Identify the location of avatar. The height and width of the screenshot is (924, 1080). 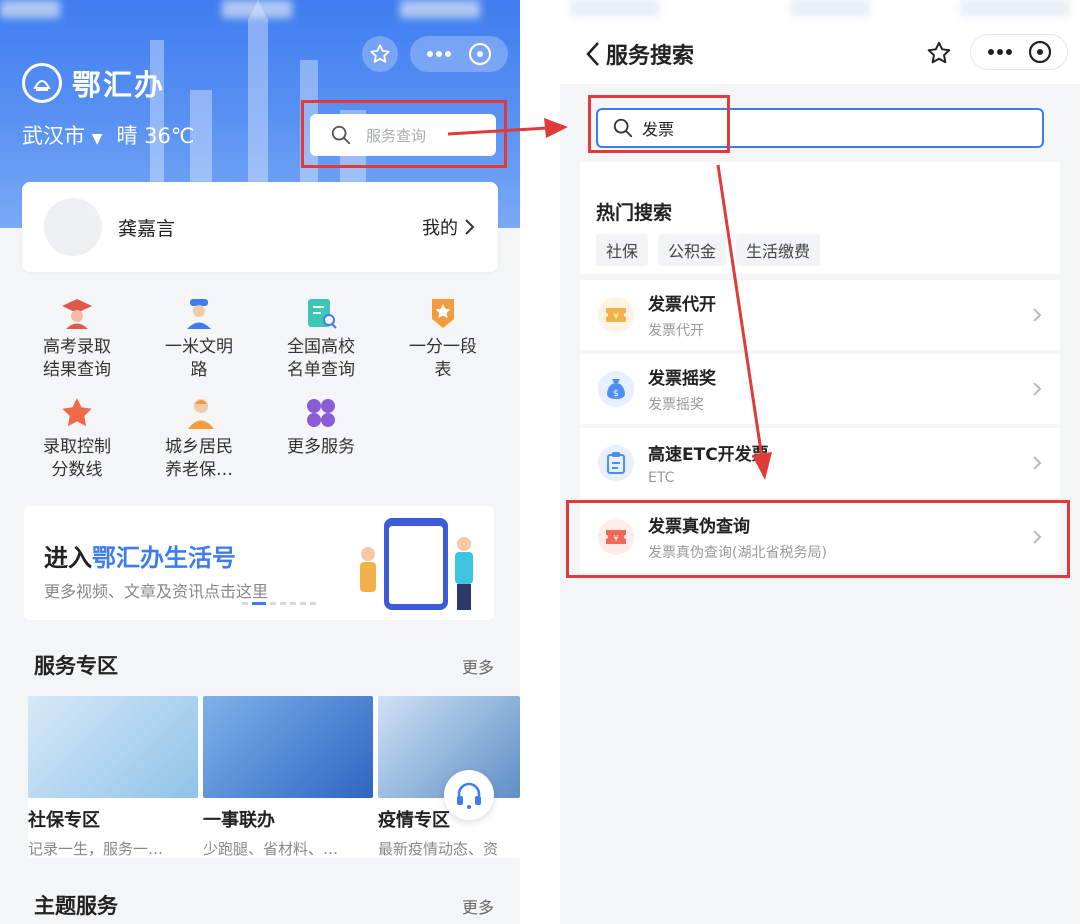
(73, 227).